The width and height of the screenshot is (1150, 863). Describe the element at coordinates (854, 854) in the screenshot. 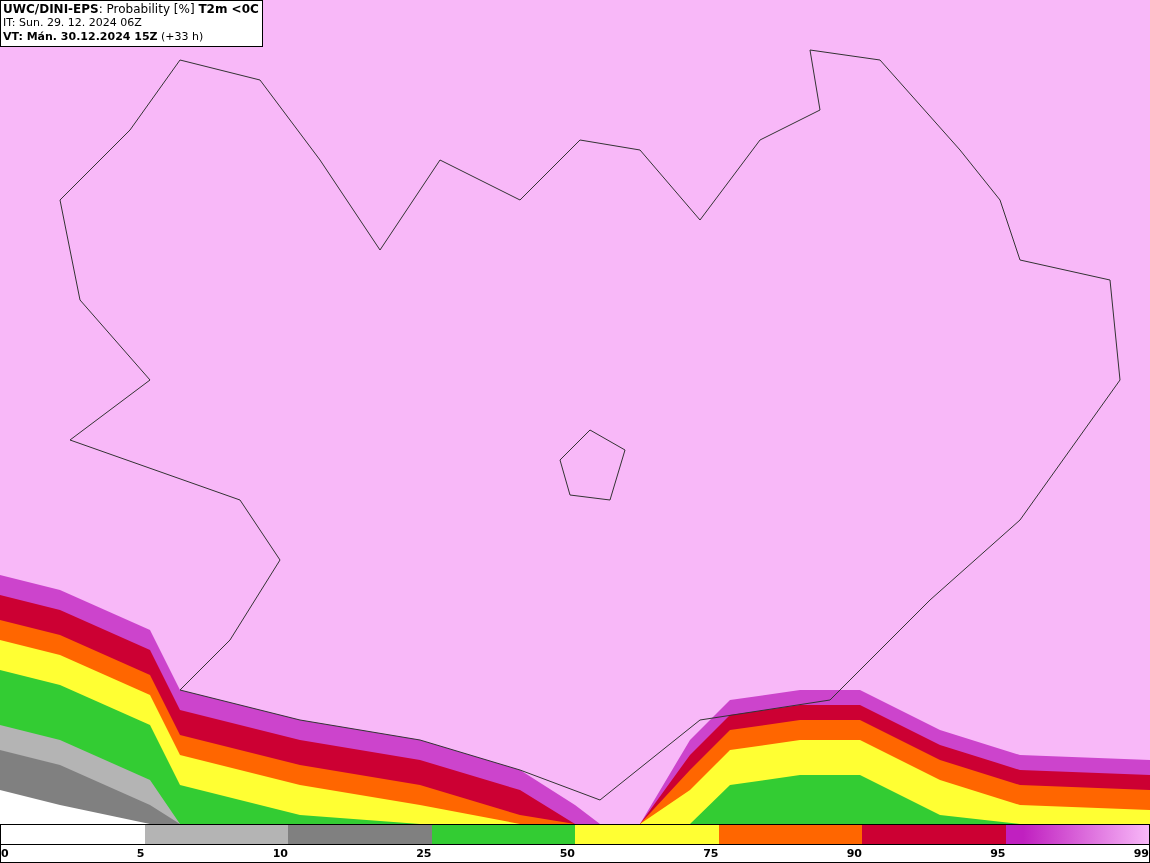

I see `legend-label: 90` at that location.